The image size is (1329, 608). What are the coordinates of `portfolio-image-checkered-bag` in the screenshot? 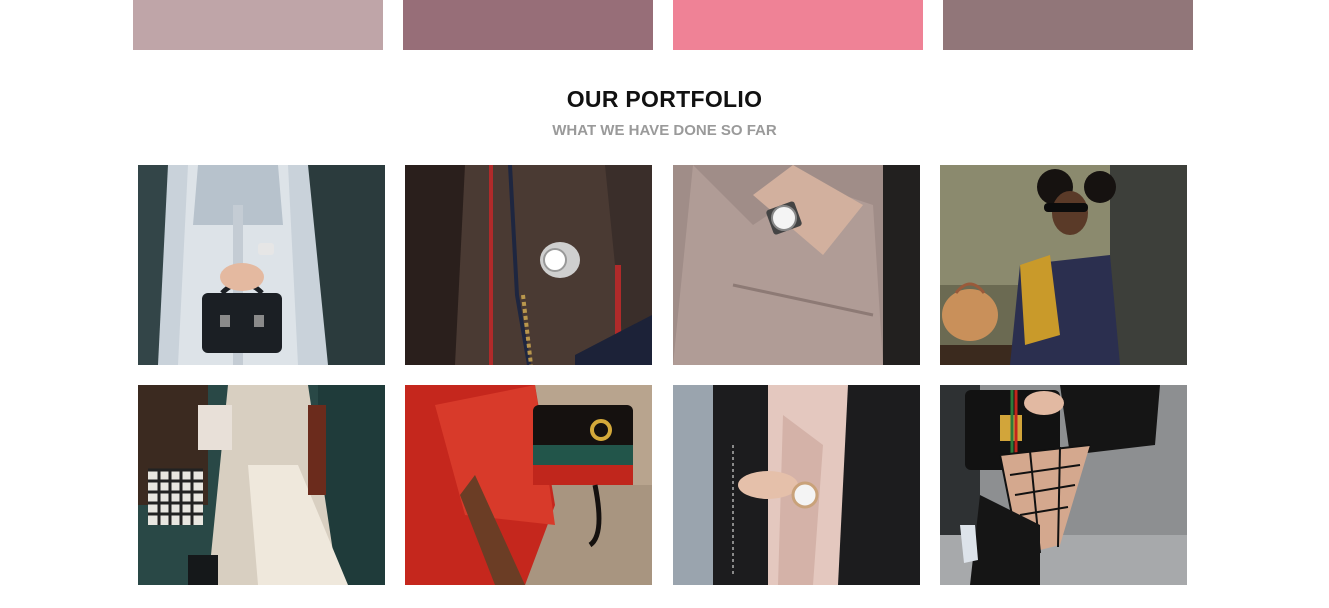 It's located at (261, 485).